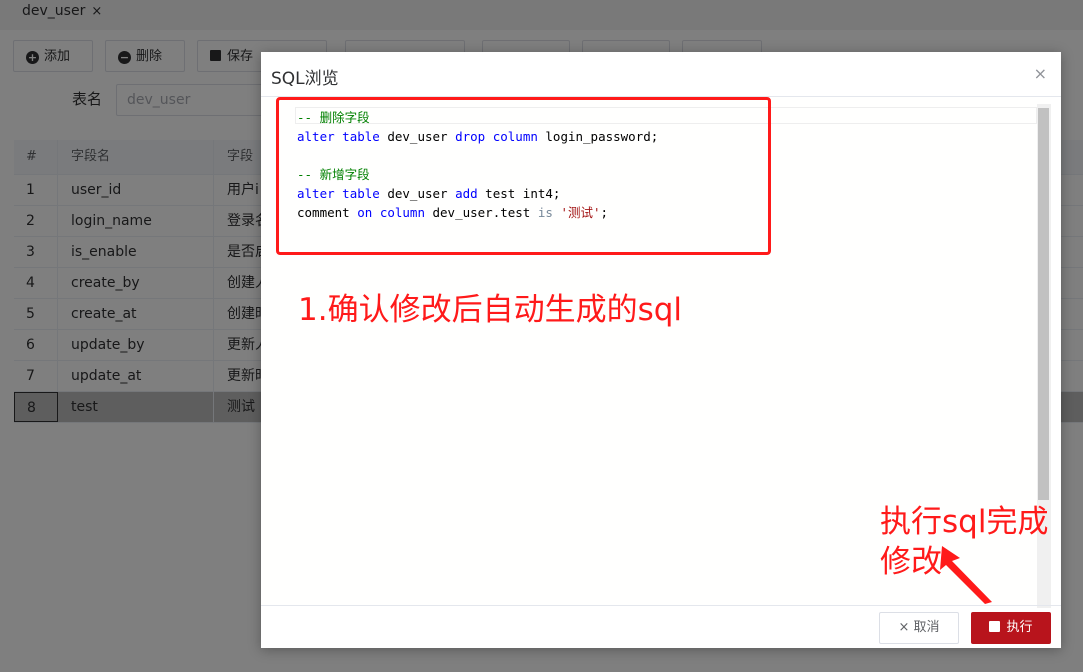 The width and height of the screenshot is (1083, 672). Describe the element at coordinates (305, 79) in the screenshot. I see `dialog-title: SQL浏览` at that location.